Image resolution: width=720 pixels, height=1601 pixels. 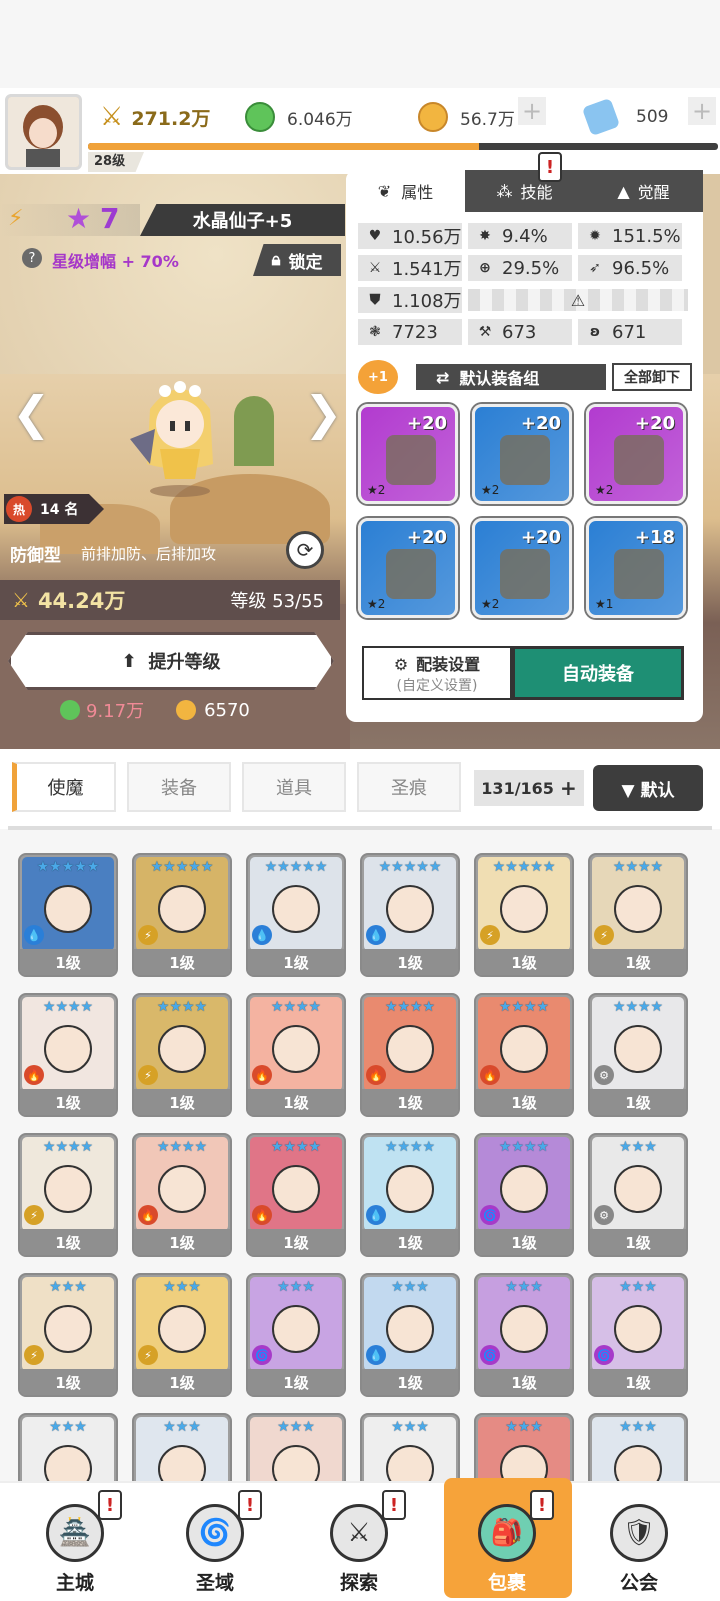 What do you see at coordinates (568, 788) in the screenshot?
I see `add-icon: +` at bounding box center [568, 788].